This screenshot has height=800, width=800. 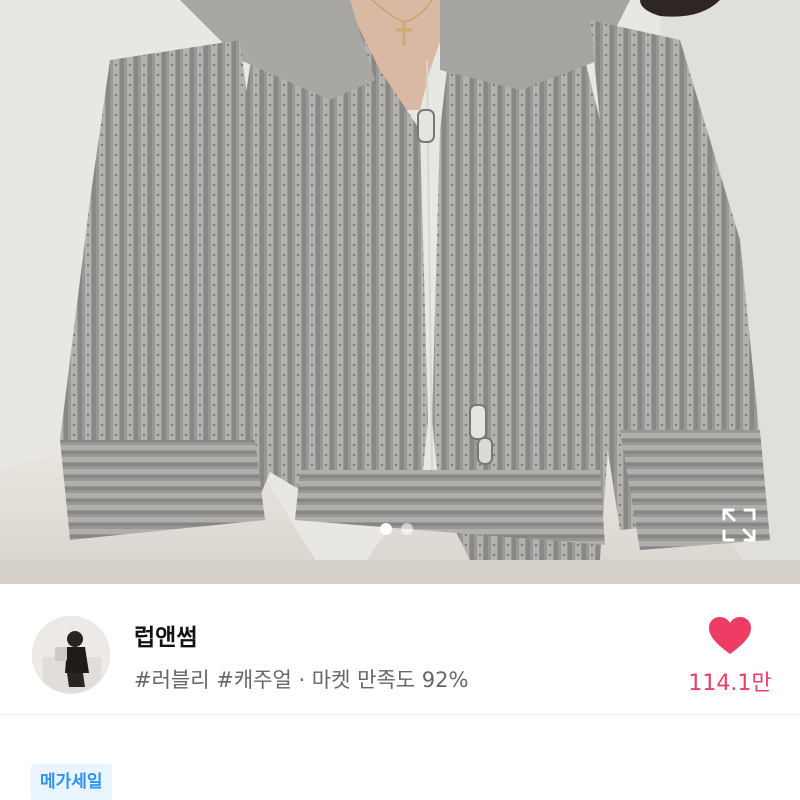 I want to click on heart-icon, so click(x=730, y=636).